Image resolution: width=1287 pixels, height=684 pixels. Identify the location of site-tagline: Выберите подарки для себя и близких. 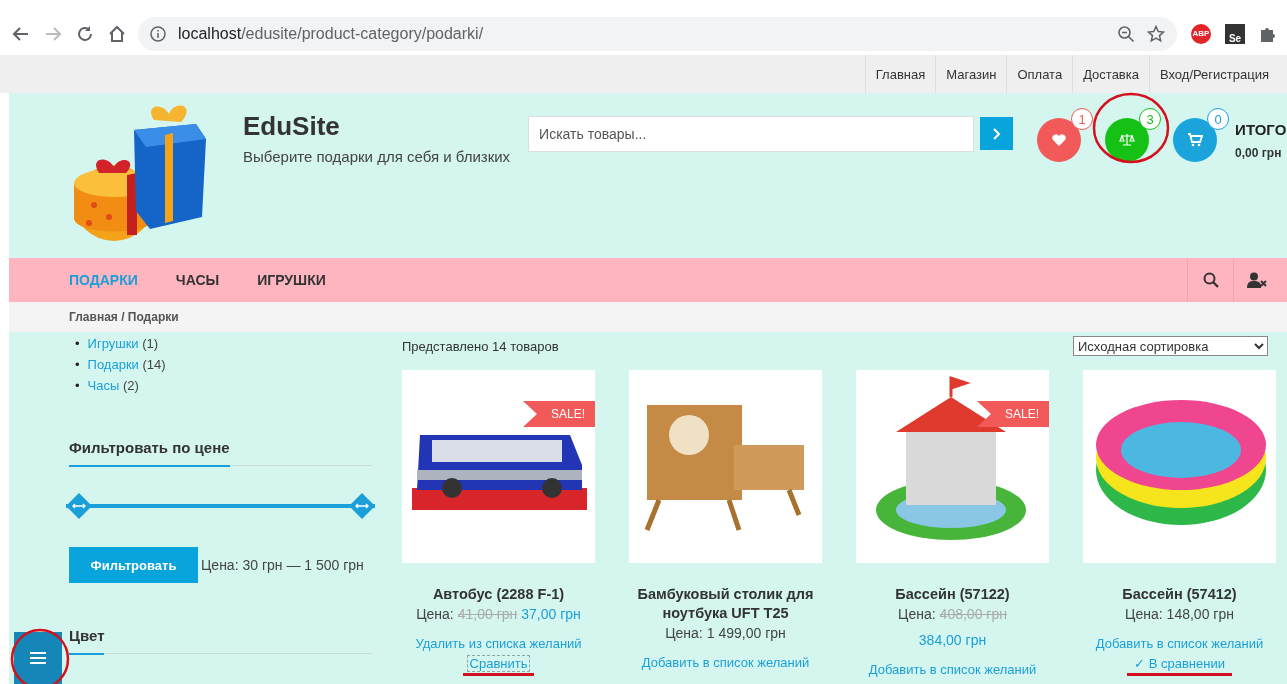
(377, 156).